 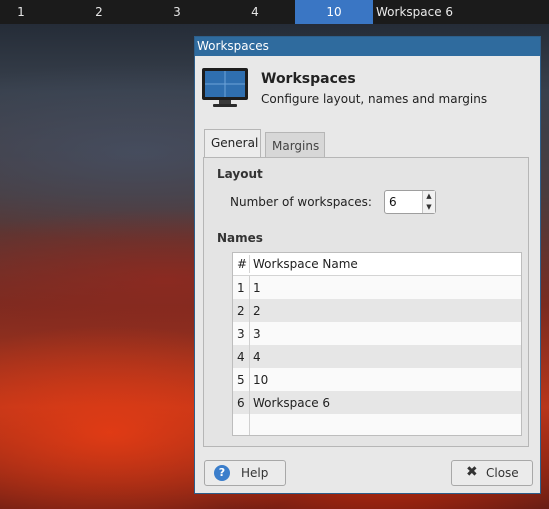 I want to click on window-titlebar: Workspaces, so click(x=367, y=46).